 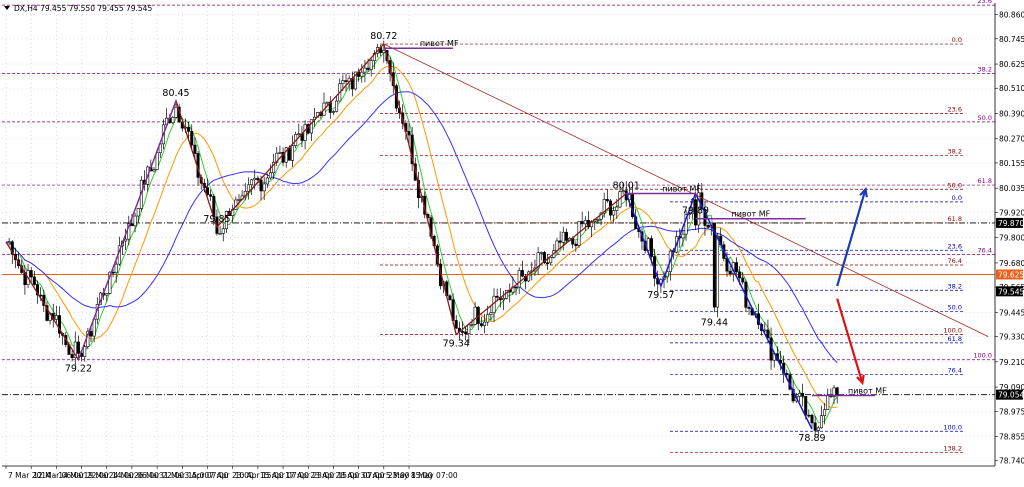 I want to click on price-tick-label: 78.975, so click(x=1011, y=411).